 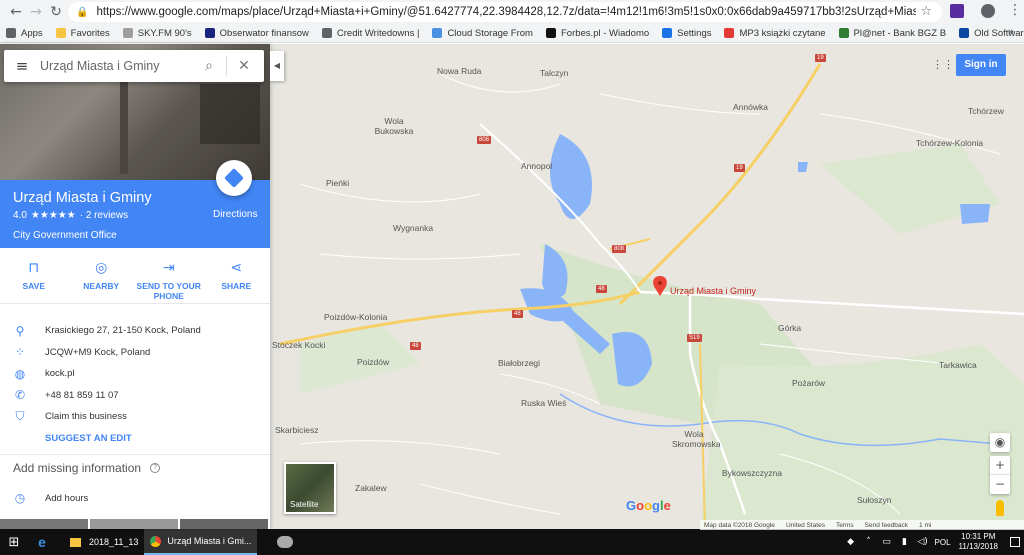 I want to click on info-row: ⁘ JCQW+M9 Kock, Poland, so click(x=135, y=353).